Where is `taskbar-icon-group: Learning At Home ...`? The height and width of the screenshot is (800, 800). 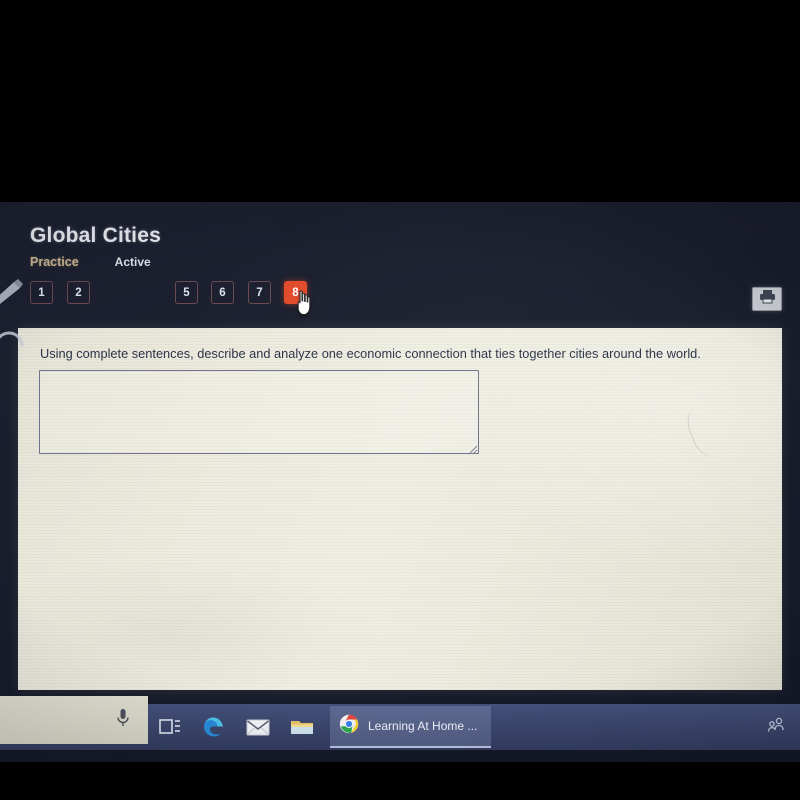
taskbar-icon-group: Learning At Home ... is located at coordinates (320, 727).